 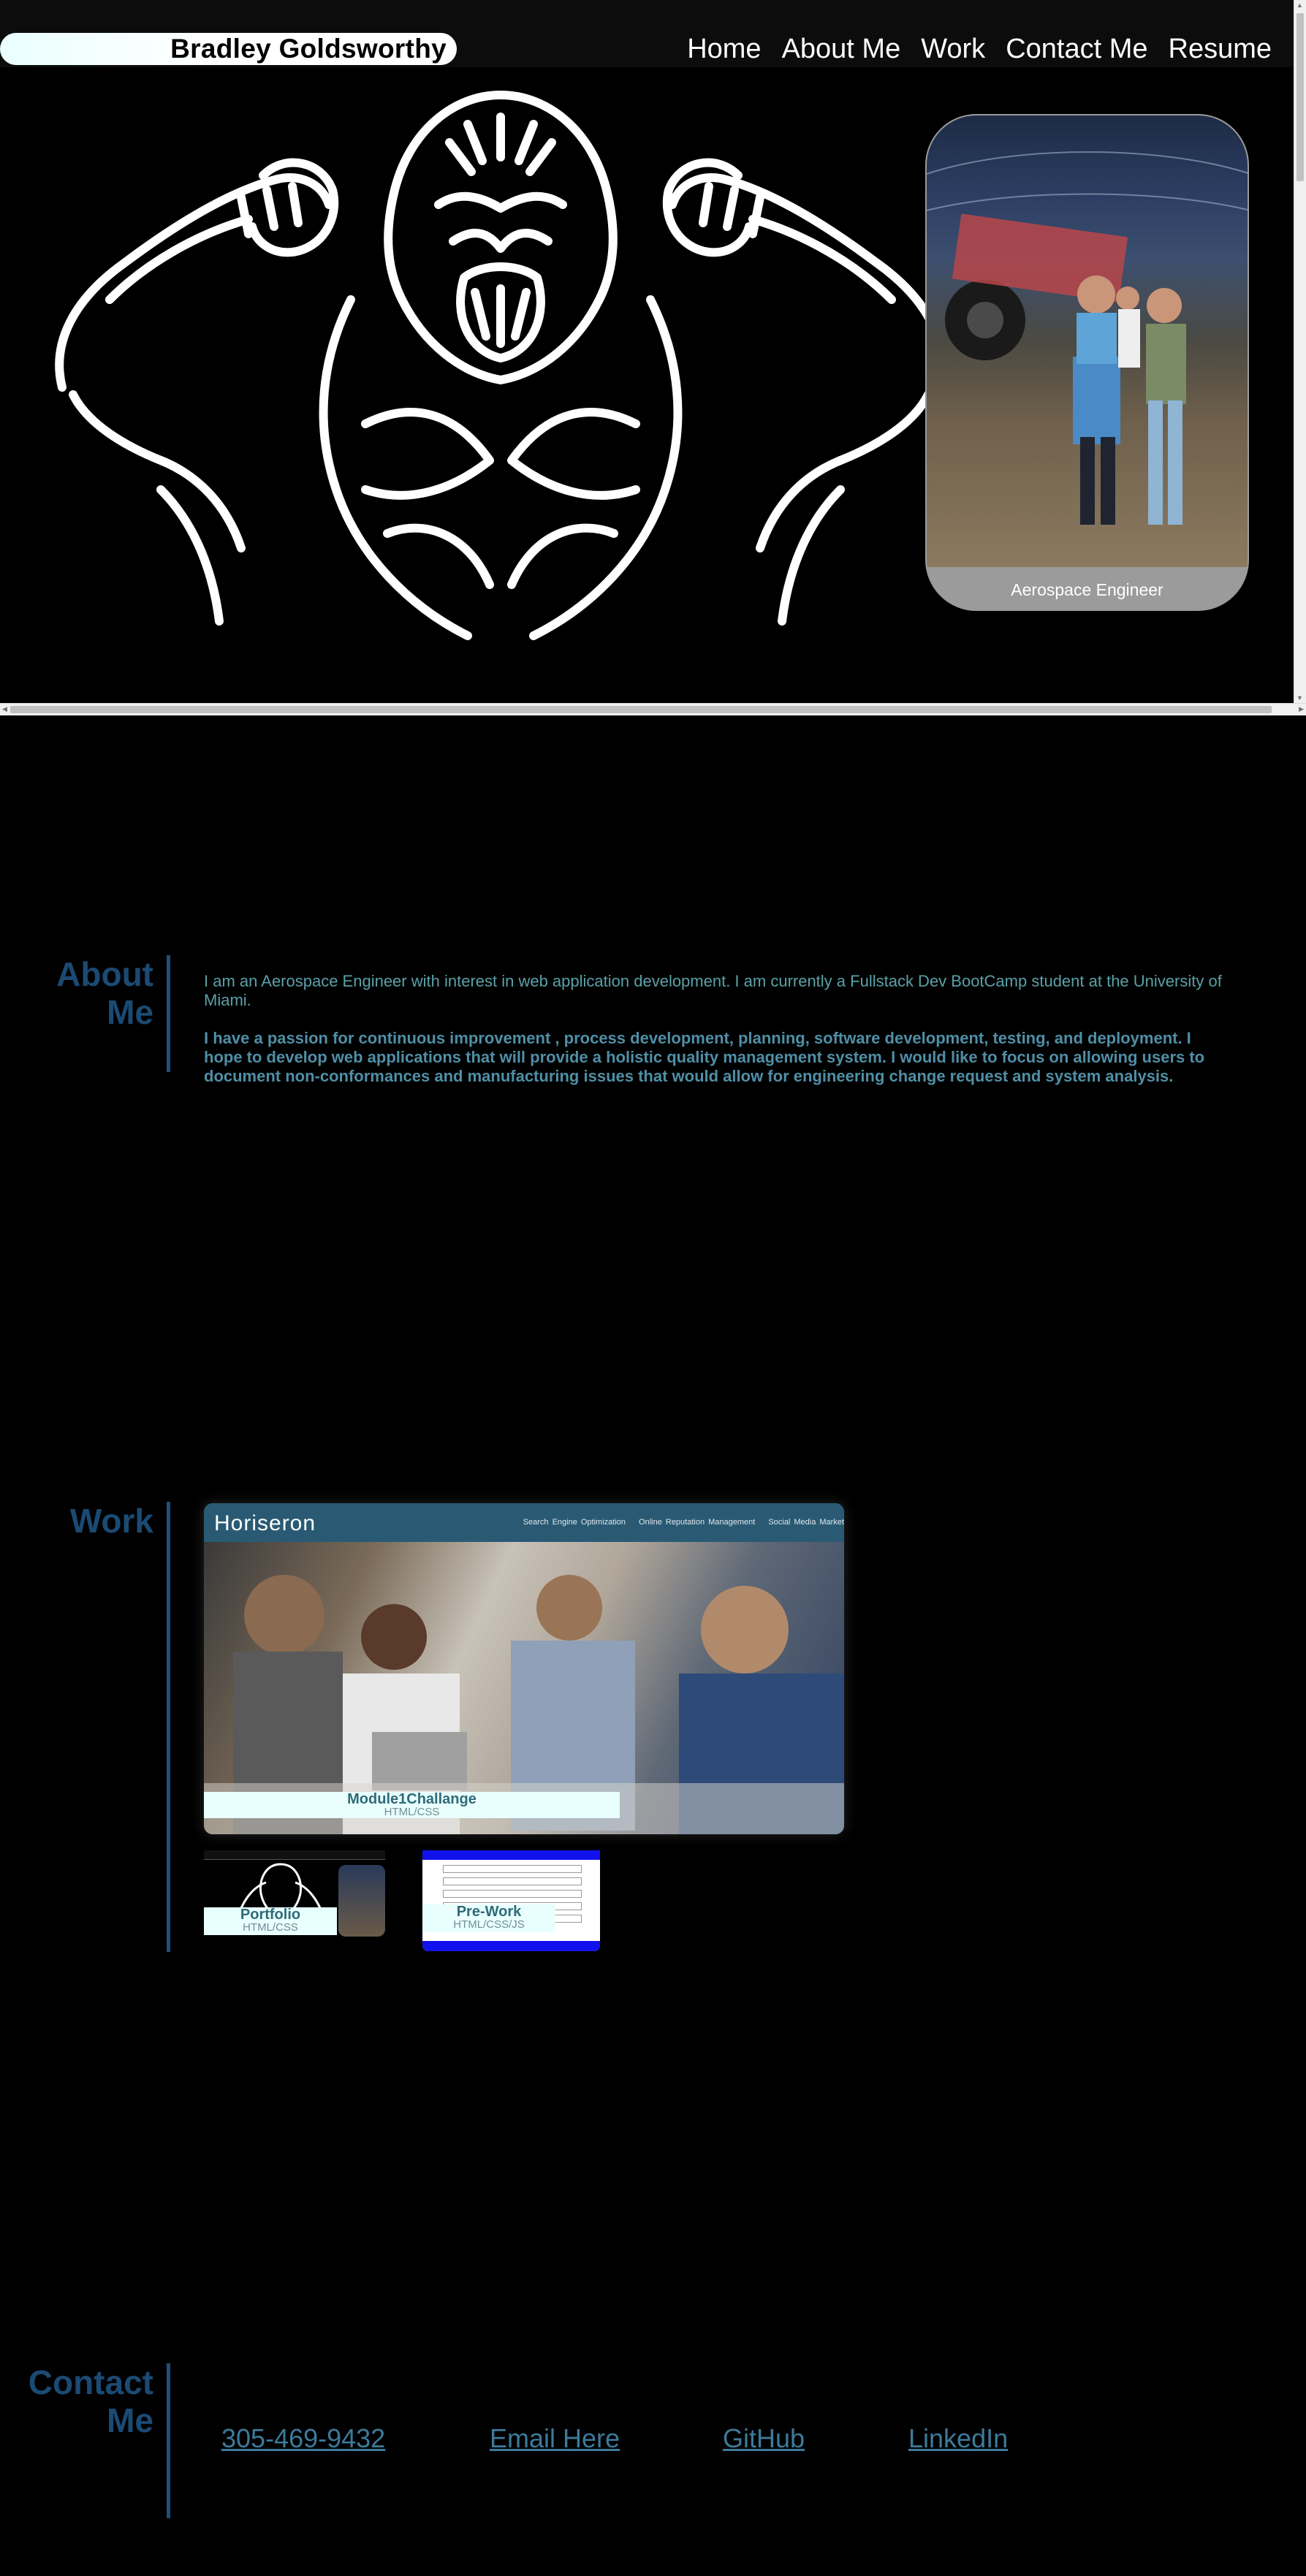 What do you see at coordinates (111, 1521) in the screenshot?
I see `work-heading: Work` at bounding box center [111, 1521].